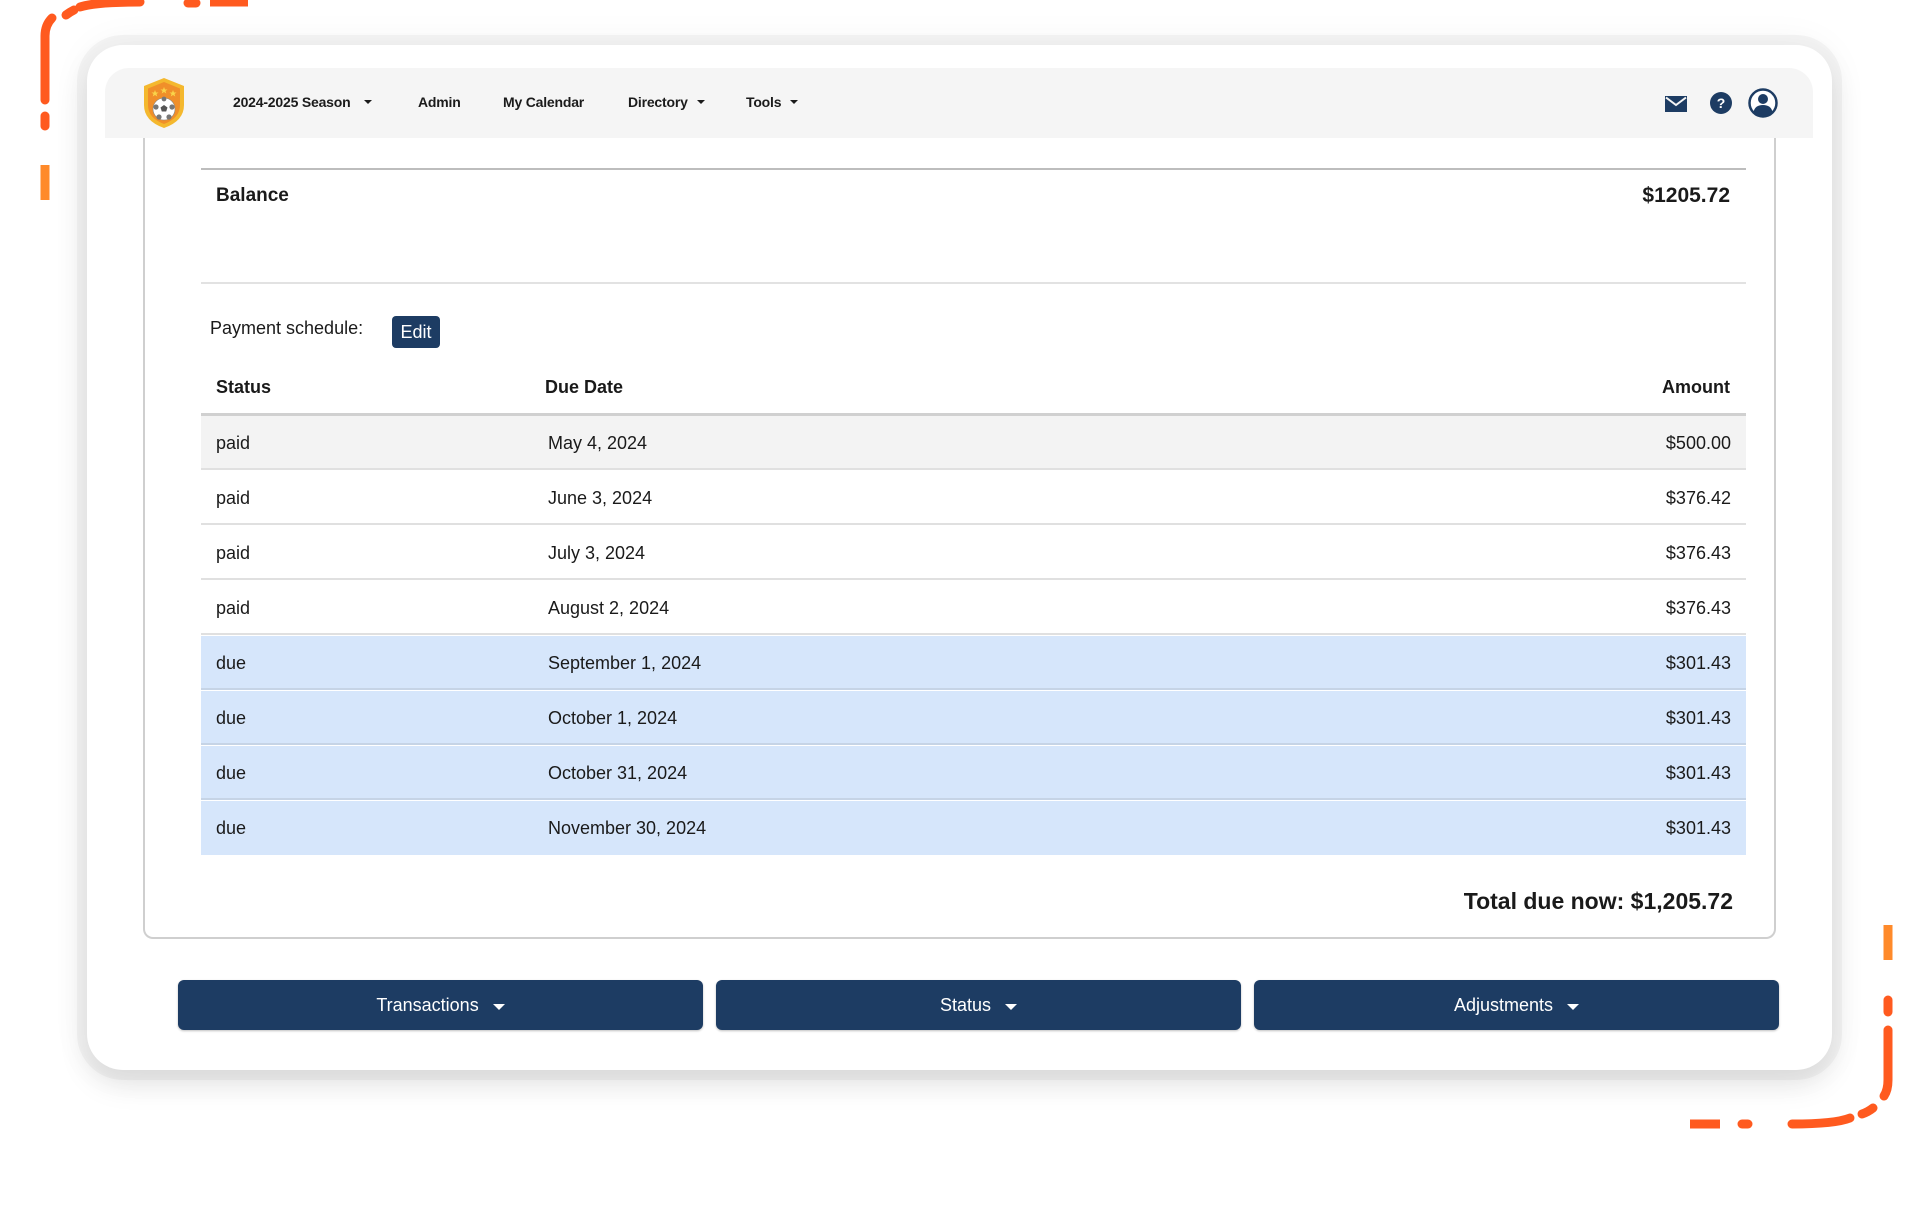 The image size is (1920, 1211). I want to click on nav-season-dropdown: 2024-2025 Season, so click(303, 102).